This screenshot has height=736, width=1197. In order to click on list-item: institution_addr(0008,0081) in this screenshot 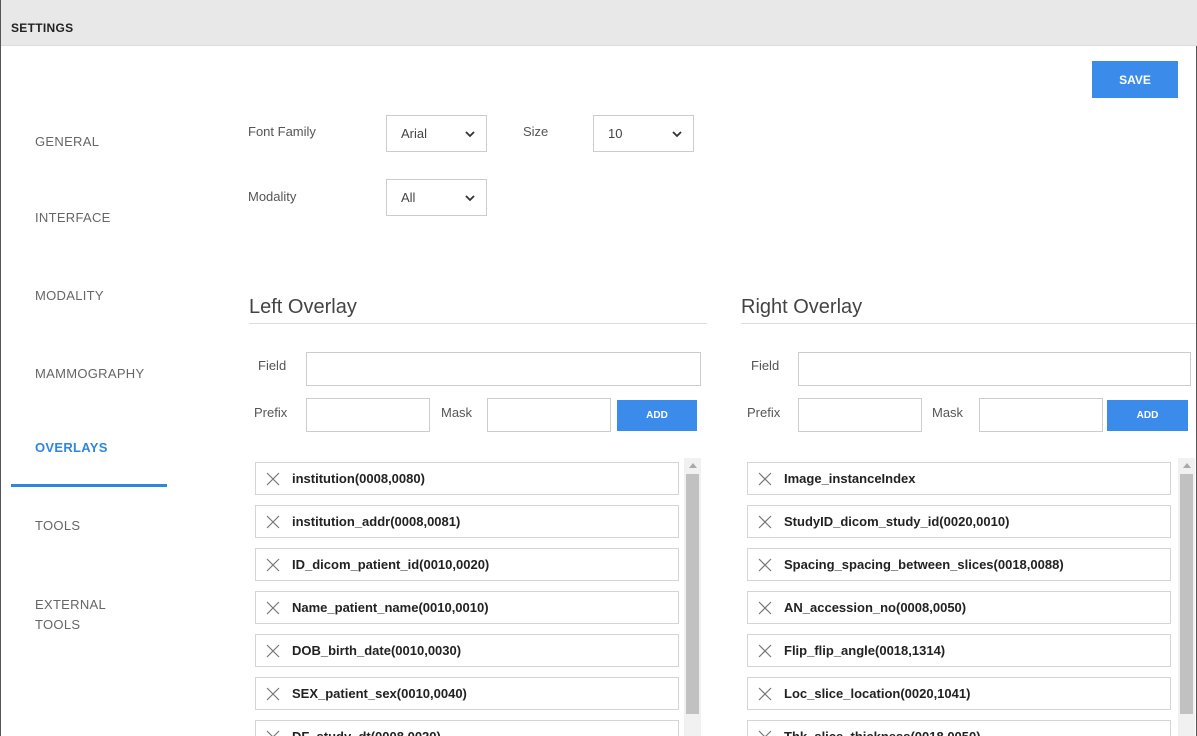, I will do `click(467, 521)`.